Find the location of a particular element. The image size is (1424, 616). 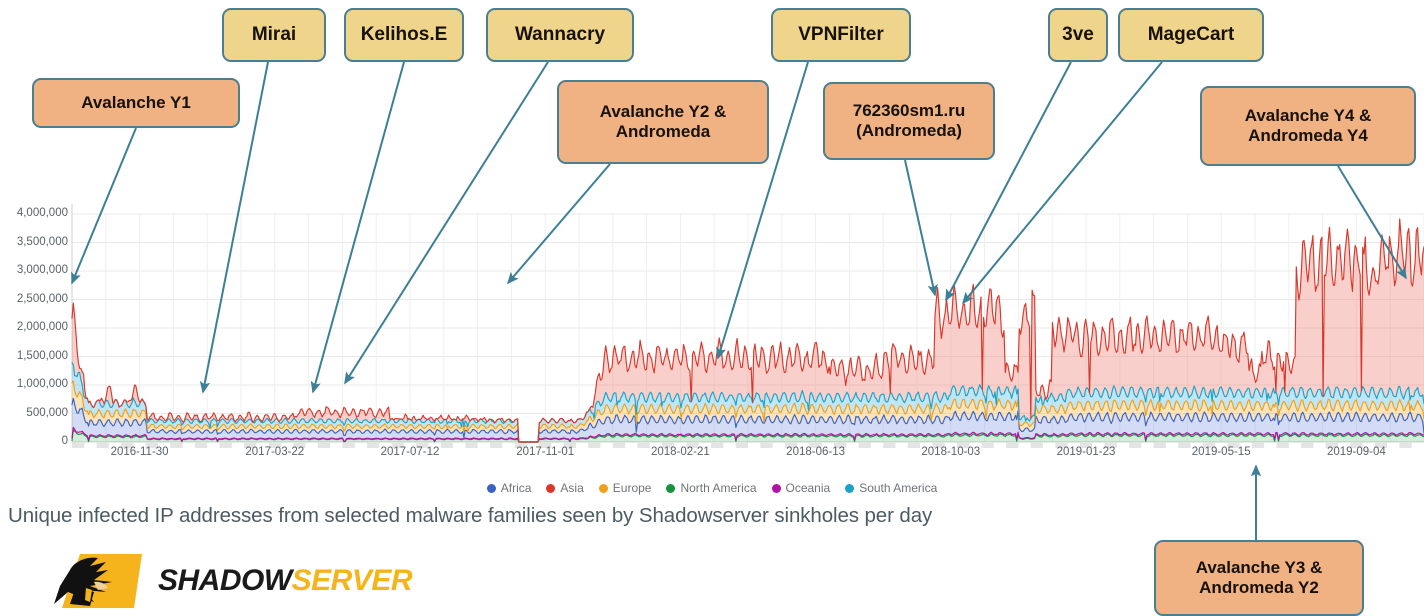

x-axis-tick-label: 2017-03-22 is located at coordinates (275, 452).